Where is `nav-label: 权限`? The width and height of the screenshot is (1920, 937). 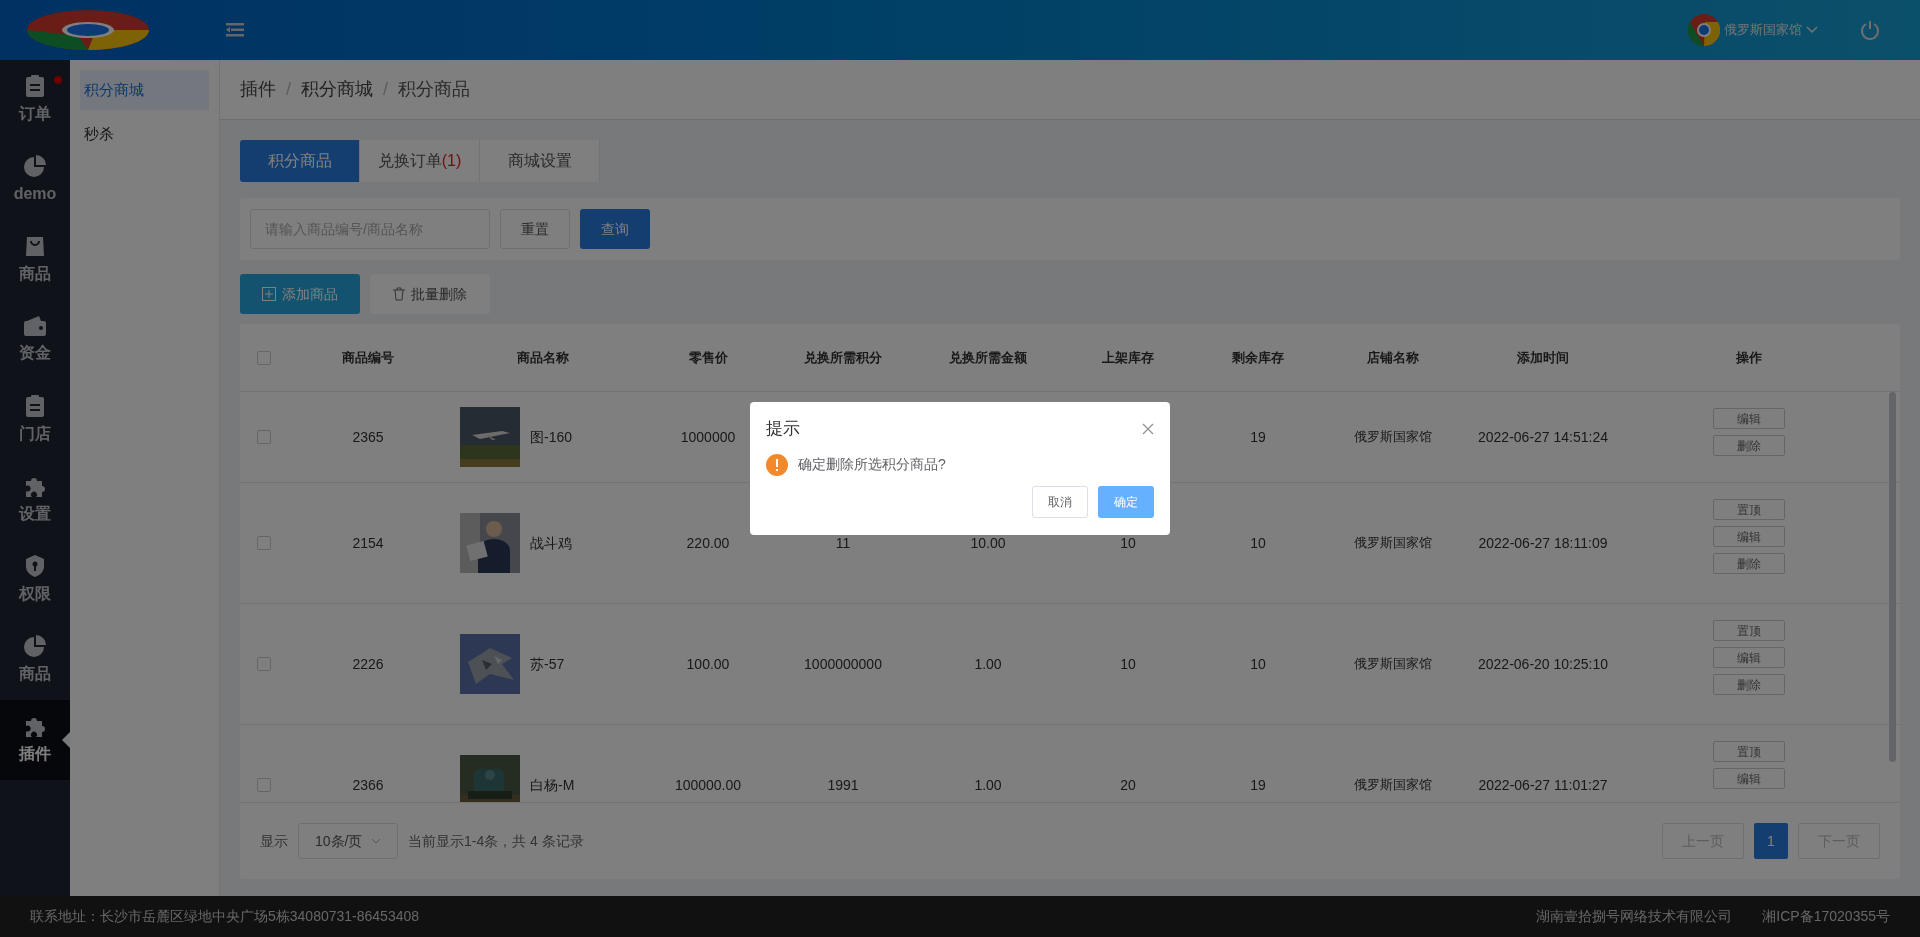
nav-label: 权限 is located at coordinates (35, 594).